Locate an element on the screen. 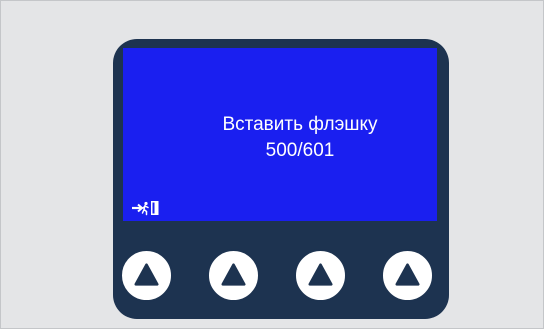 The image size is (544, 329). soft-key-4-button is located at coordinates (407, 275).